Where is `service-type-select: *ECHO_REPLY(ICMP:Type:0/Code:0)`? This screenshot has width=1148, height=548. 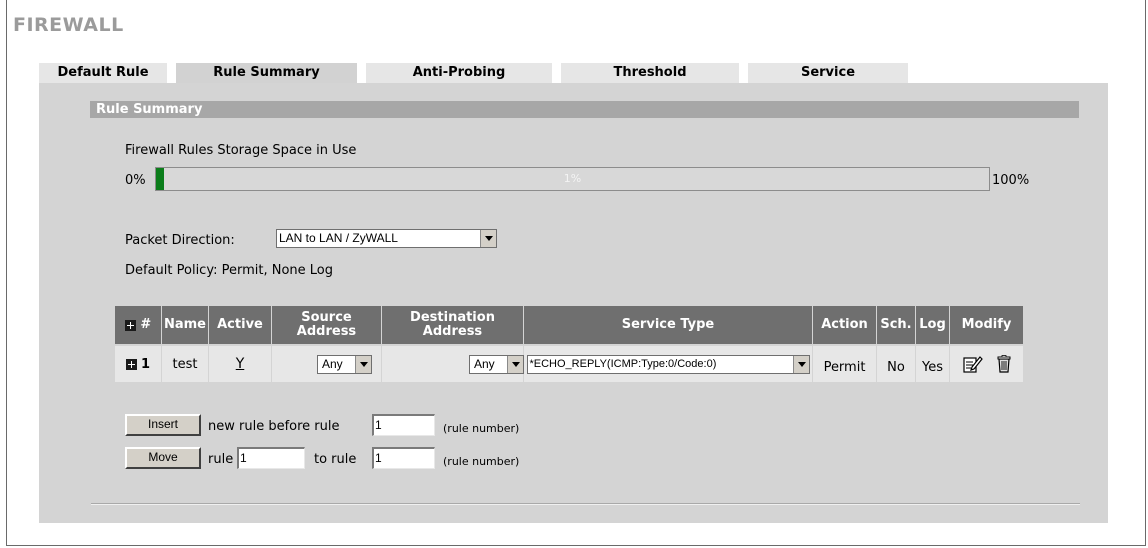
service-type-select: *ECHO_REPLY(ICMP:Type:0/Code:0) is located at coordinates (668, 364).